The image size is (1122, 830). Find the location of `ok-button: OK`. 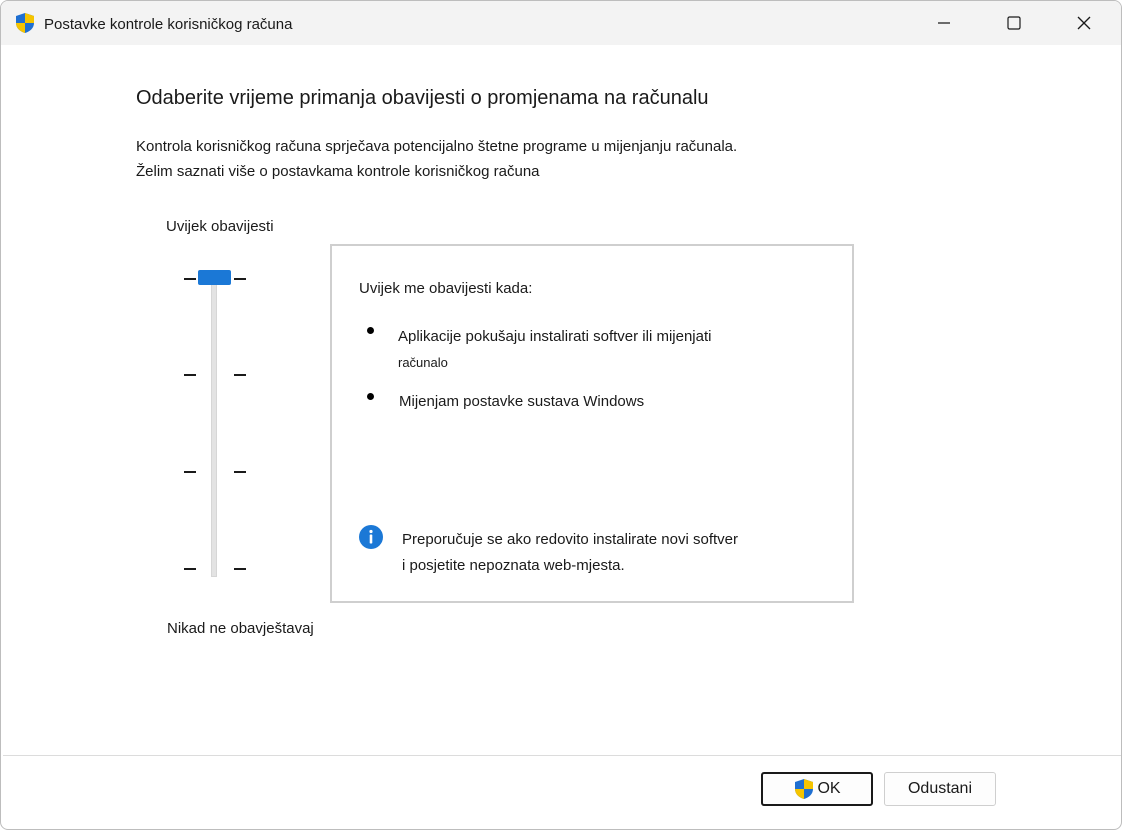

ok-button: OK is located at coordinates (817, 789).